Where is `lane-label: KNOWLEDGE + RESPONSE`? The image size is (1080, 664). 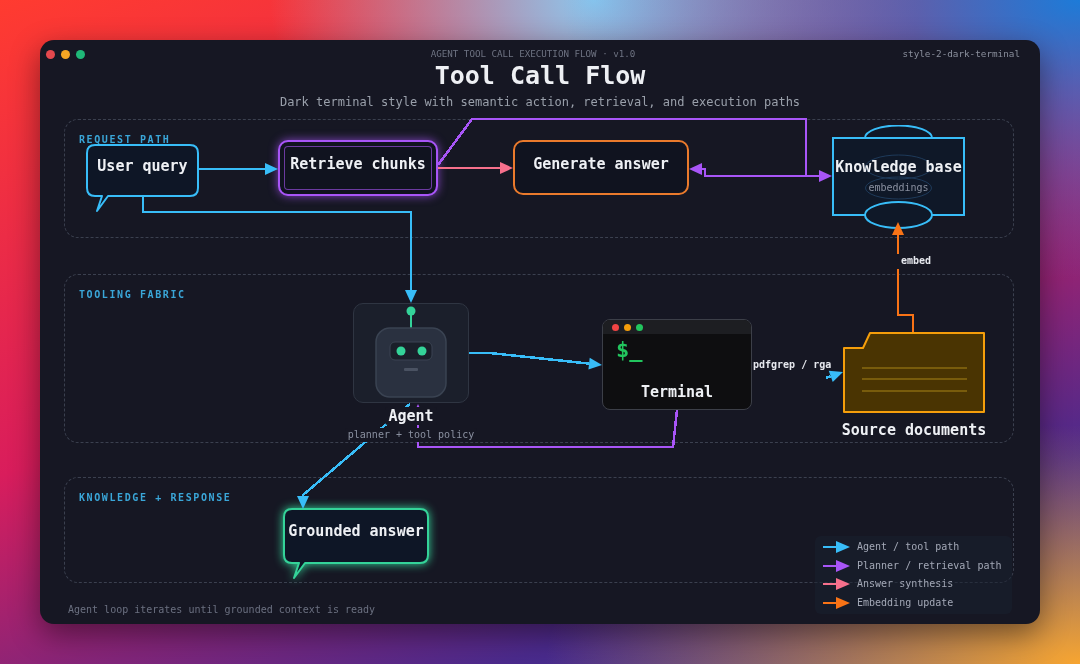
lane-label: KNOWLEDGE + RESPONSE is located at coordinates (155, 498).